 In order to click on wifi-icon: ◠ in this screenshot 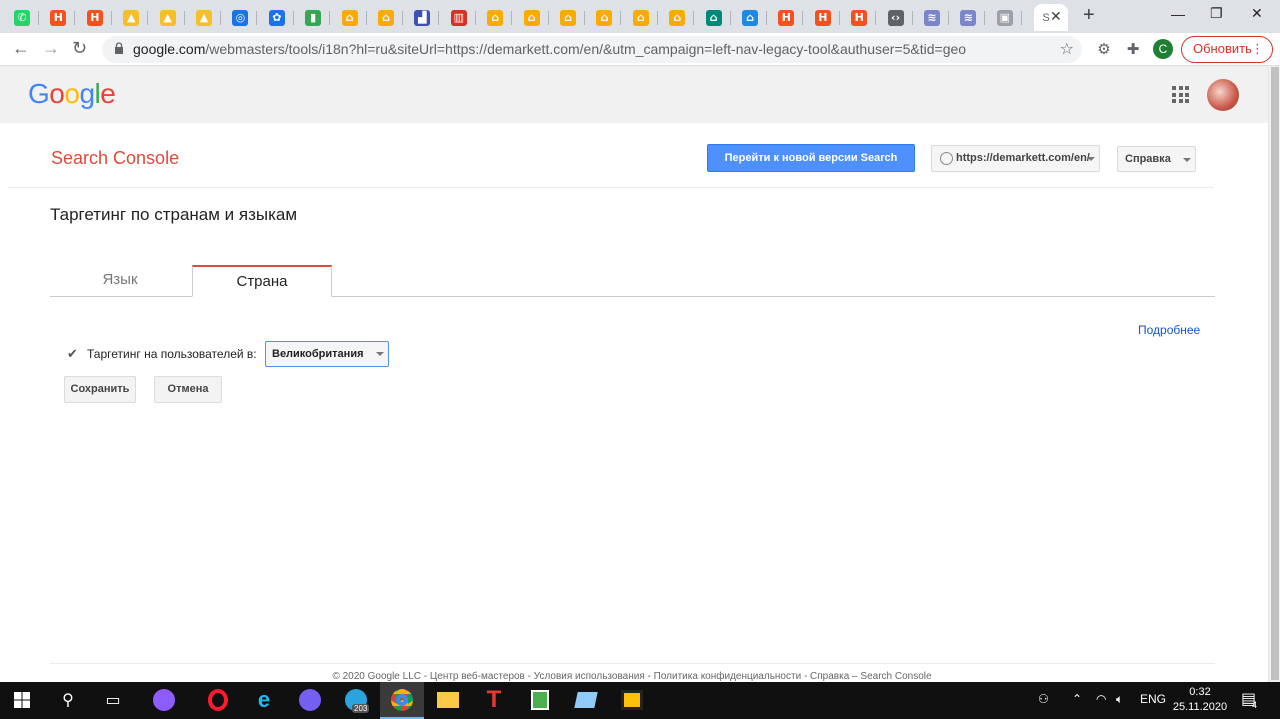, I will do `click(1101, 699)`.